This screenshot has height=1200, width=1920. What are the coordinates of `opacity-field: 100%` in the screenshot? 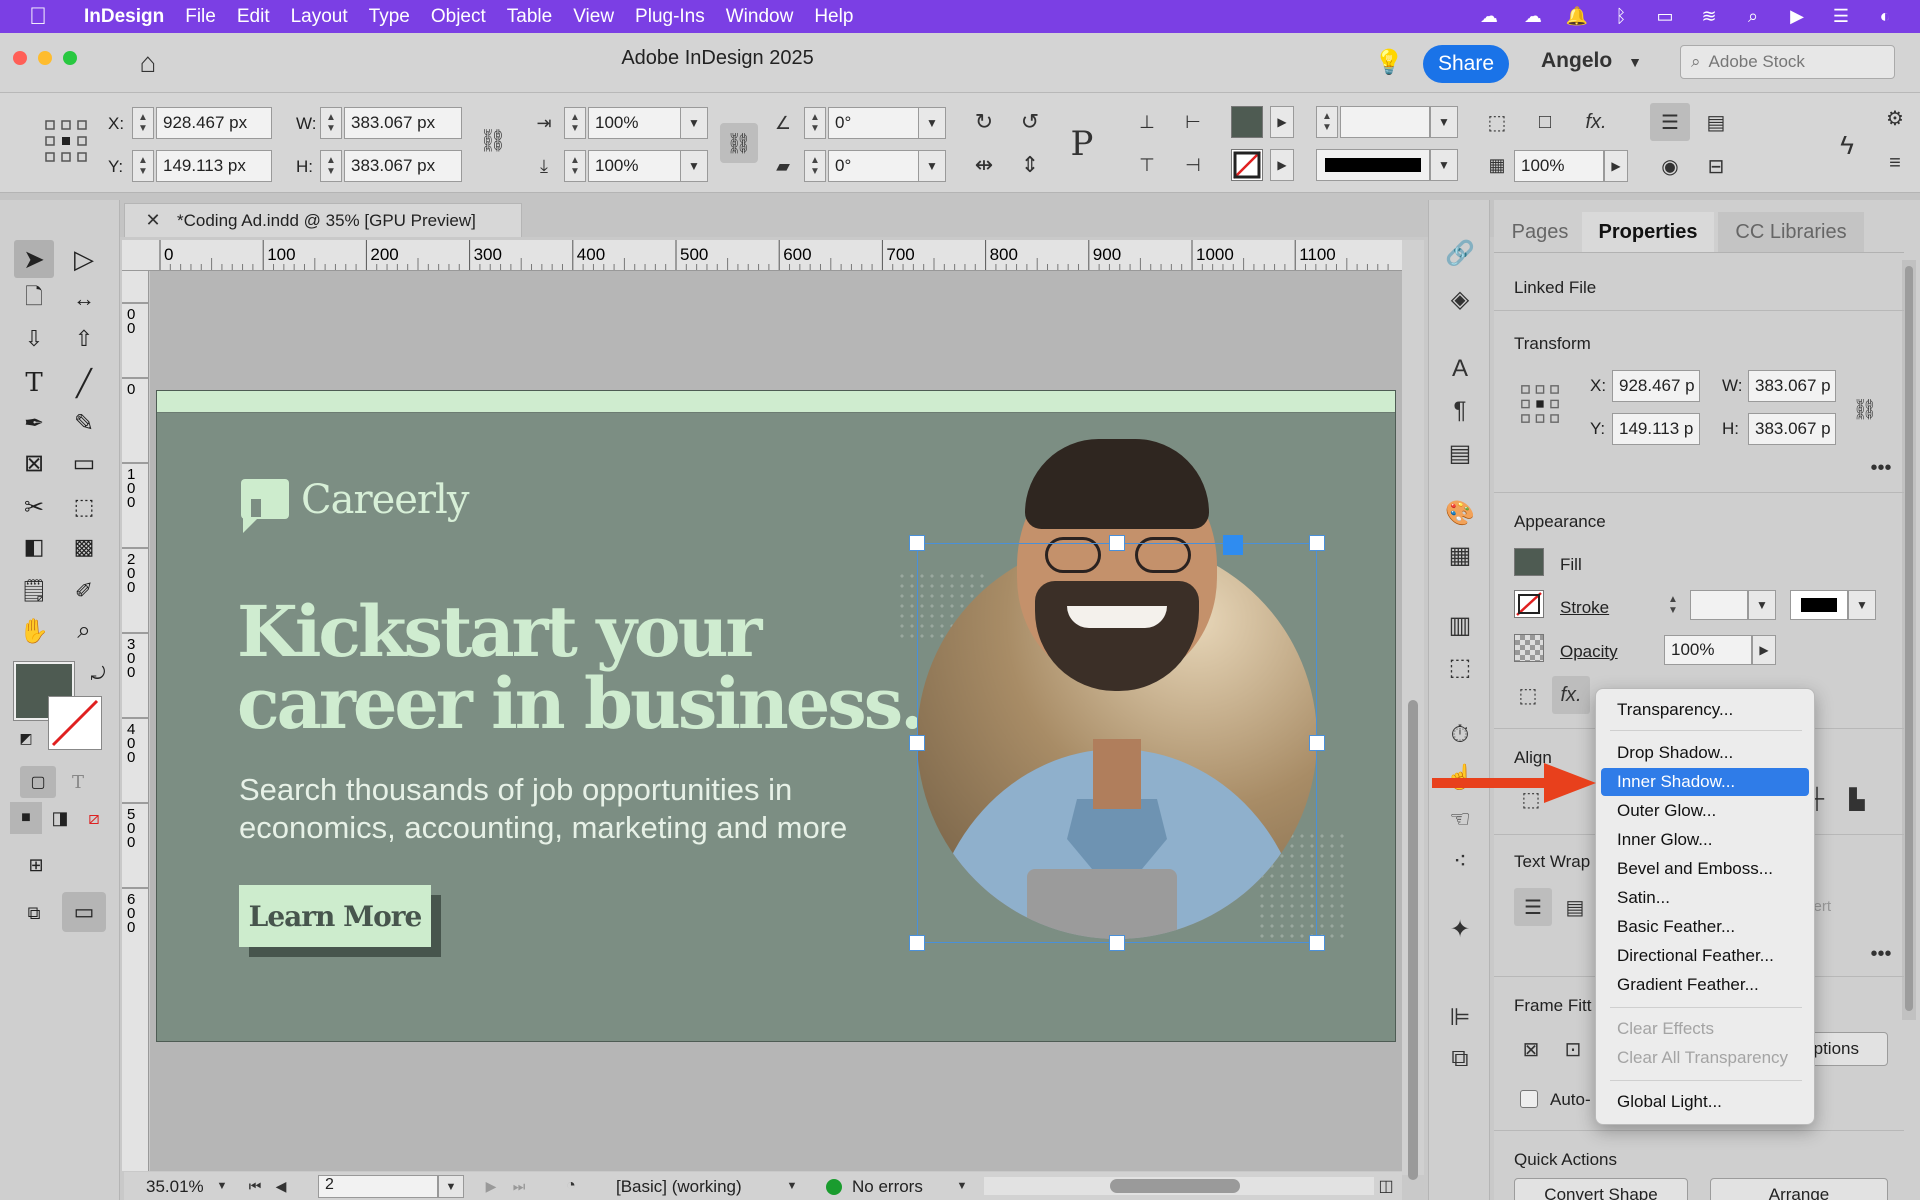 It's located at (1708, 650).